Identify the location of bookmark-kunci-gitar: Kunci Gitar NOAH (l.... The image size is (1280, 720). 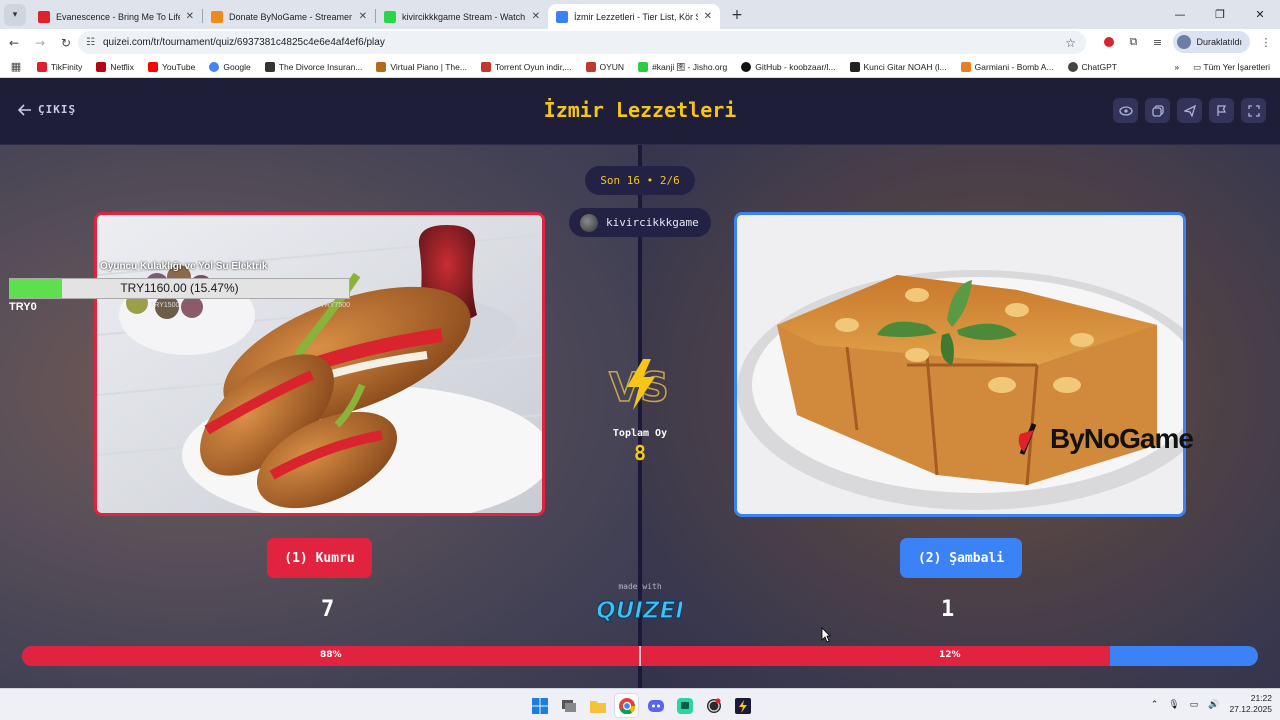
(898, 66).